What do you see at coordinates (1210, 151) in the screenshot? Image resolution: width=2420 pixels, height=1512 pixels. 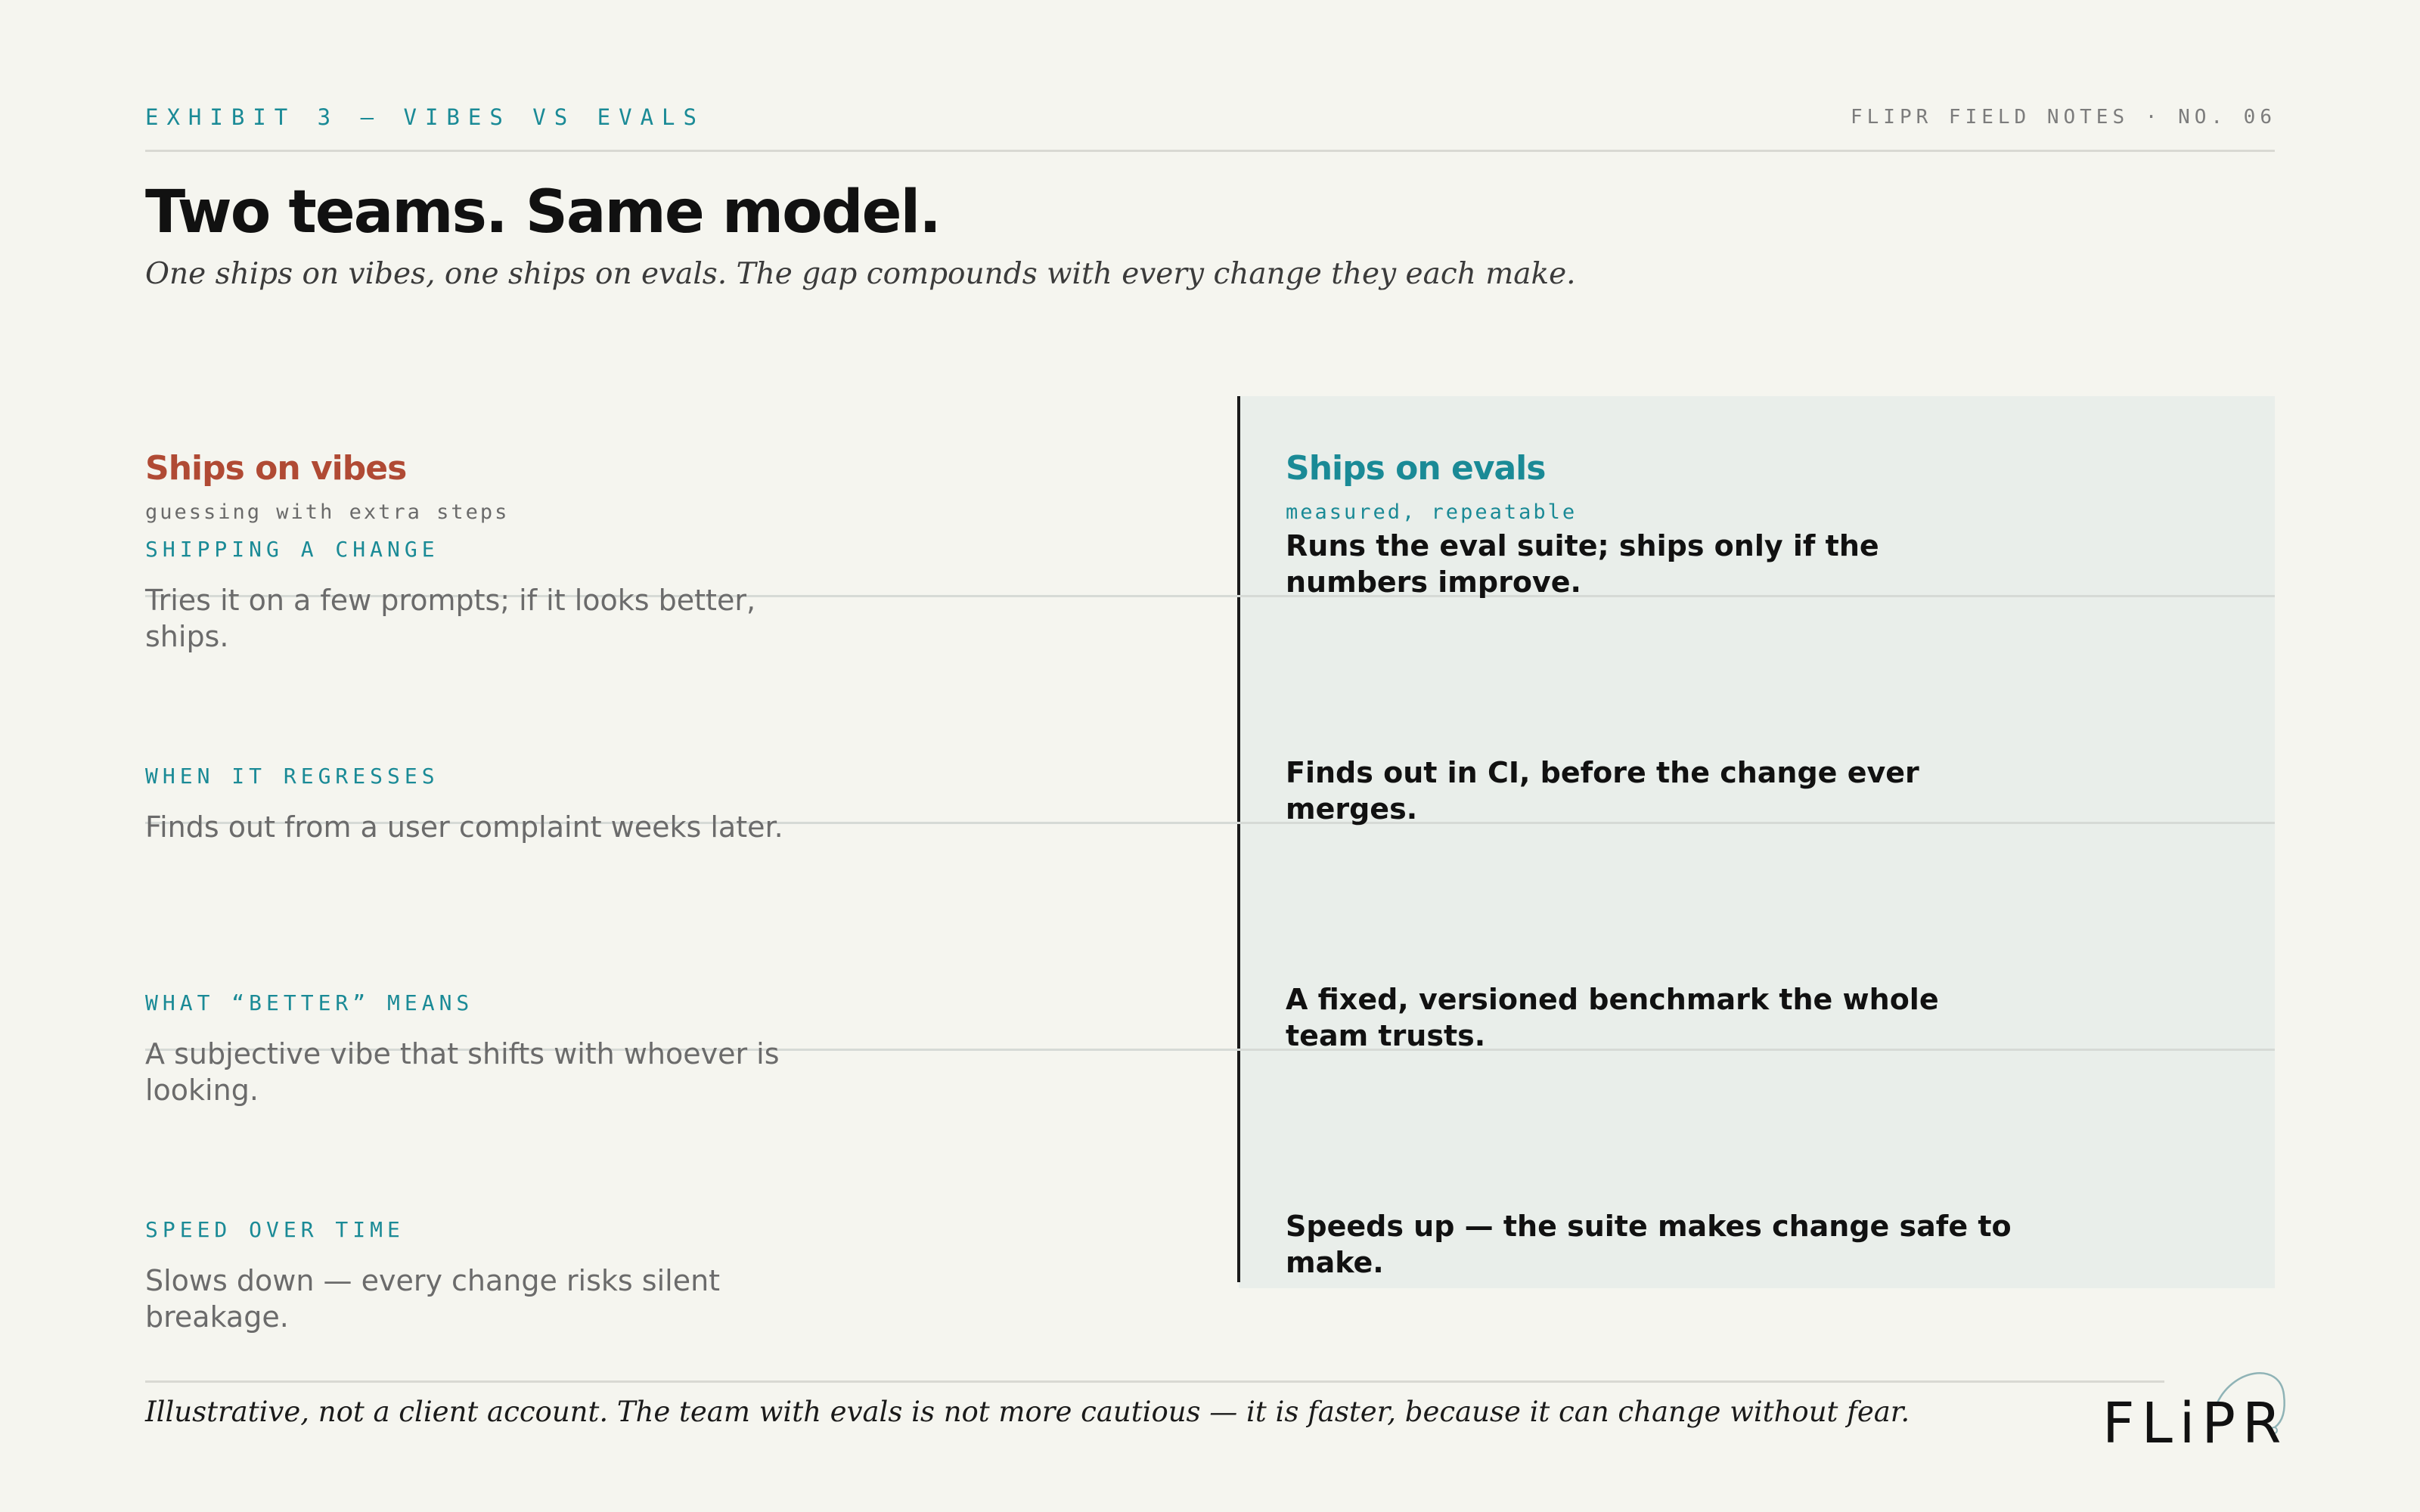 I see `header-divider` at bounding box center [1210, 151].